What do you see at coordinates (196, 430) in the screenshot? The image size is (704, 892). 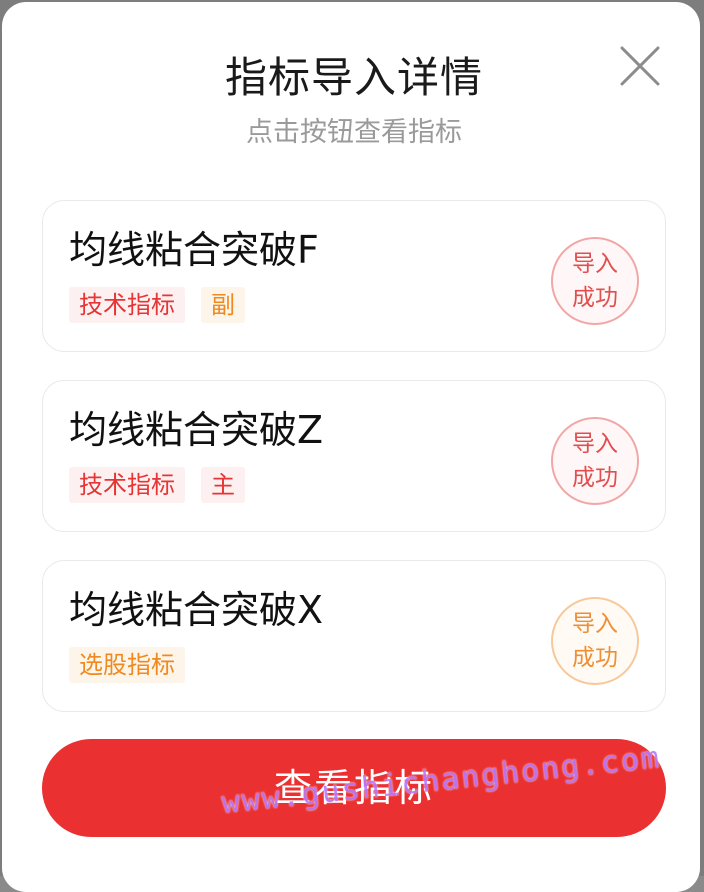 I see `indicator-name: 均线粘合突破Z` at bounding box center [196, 430].